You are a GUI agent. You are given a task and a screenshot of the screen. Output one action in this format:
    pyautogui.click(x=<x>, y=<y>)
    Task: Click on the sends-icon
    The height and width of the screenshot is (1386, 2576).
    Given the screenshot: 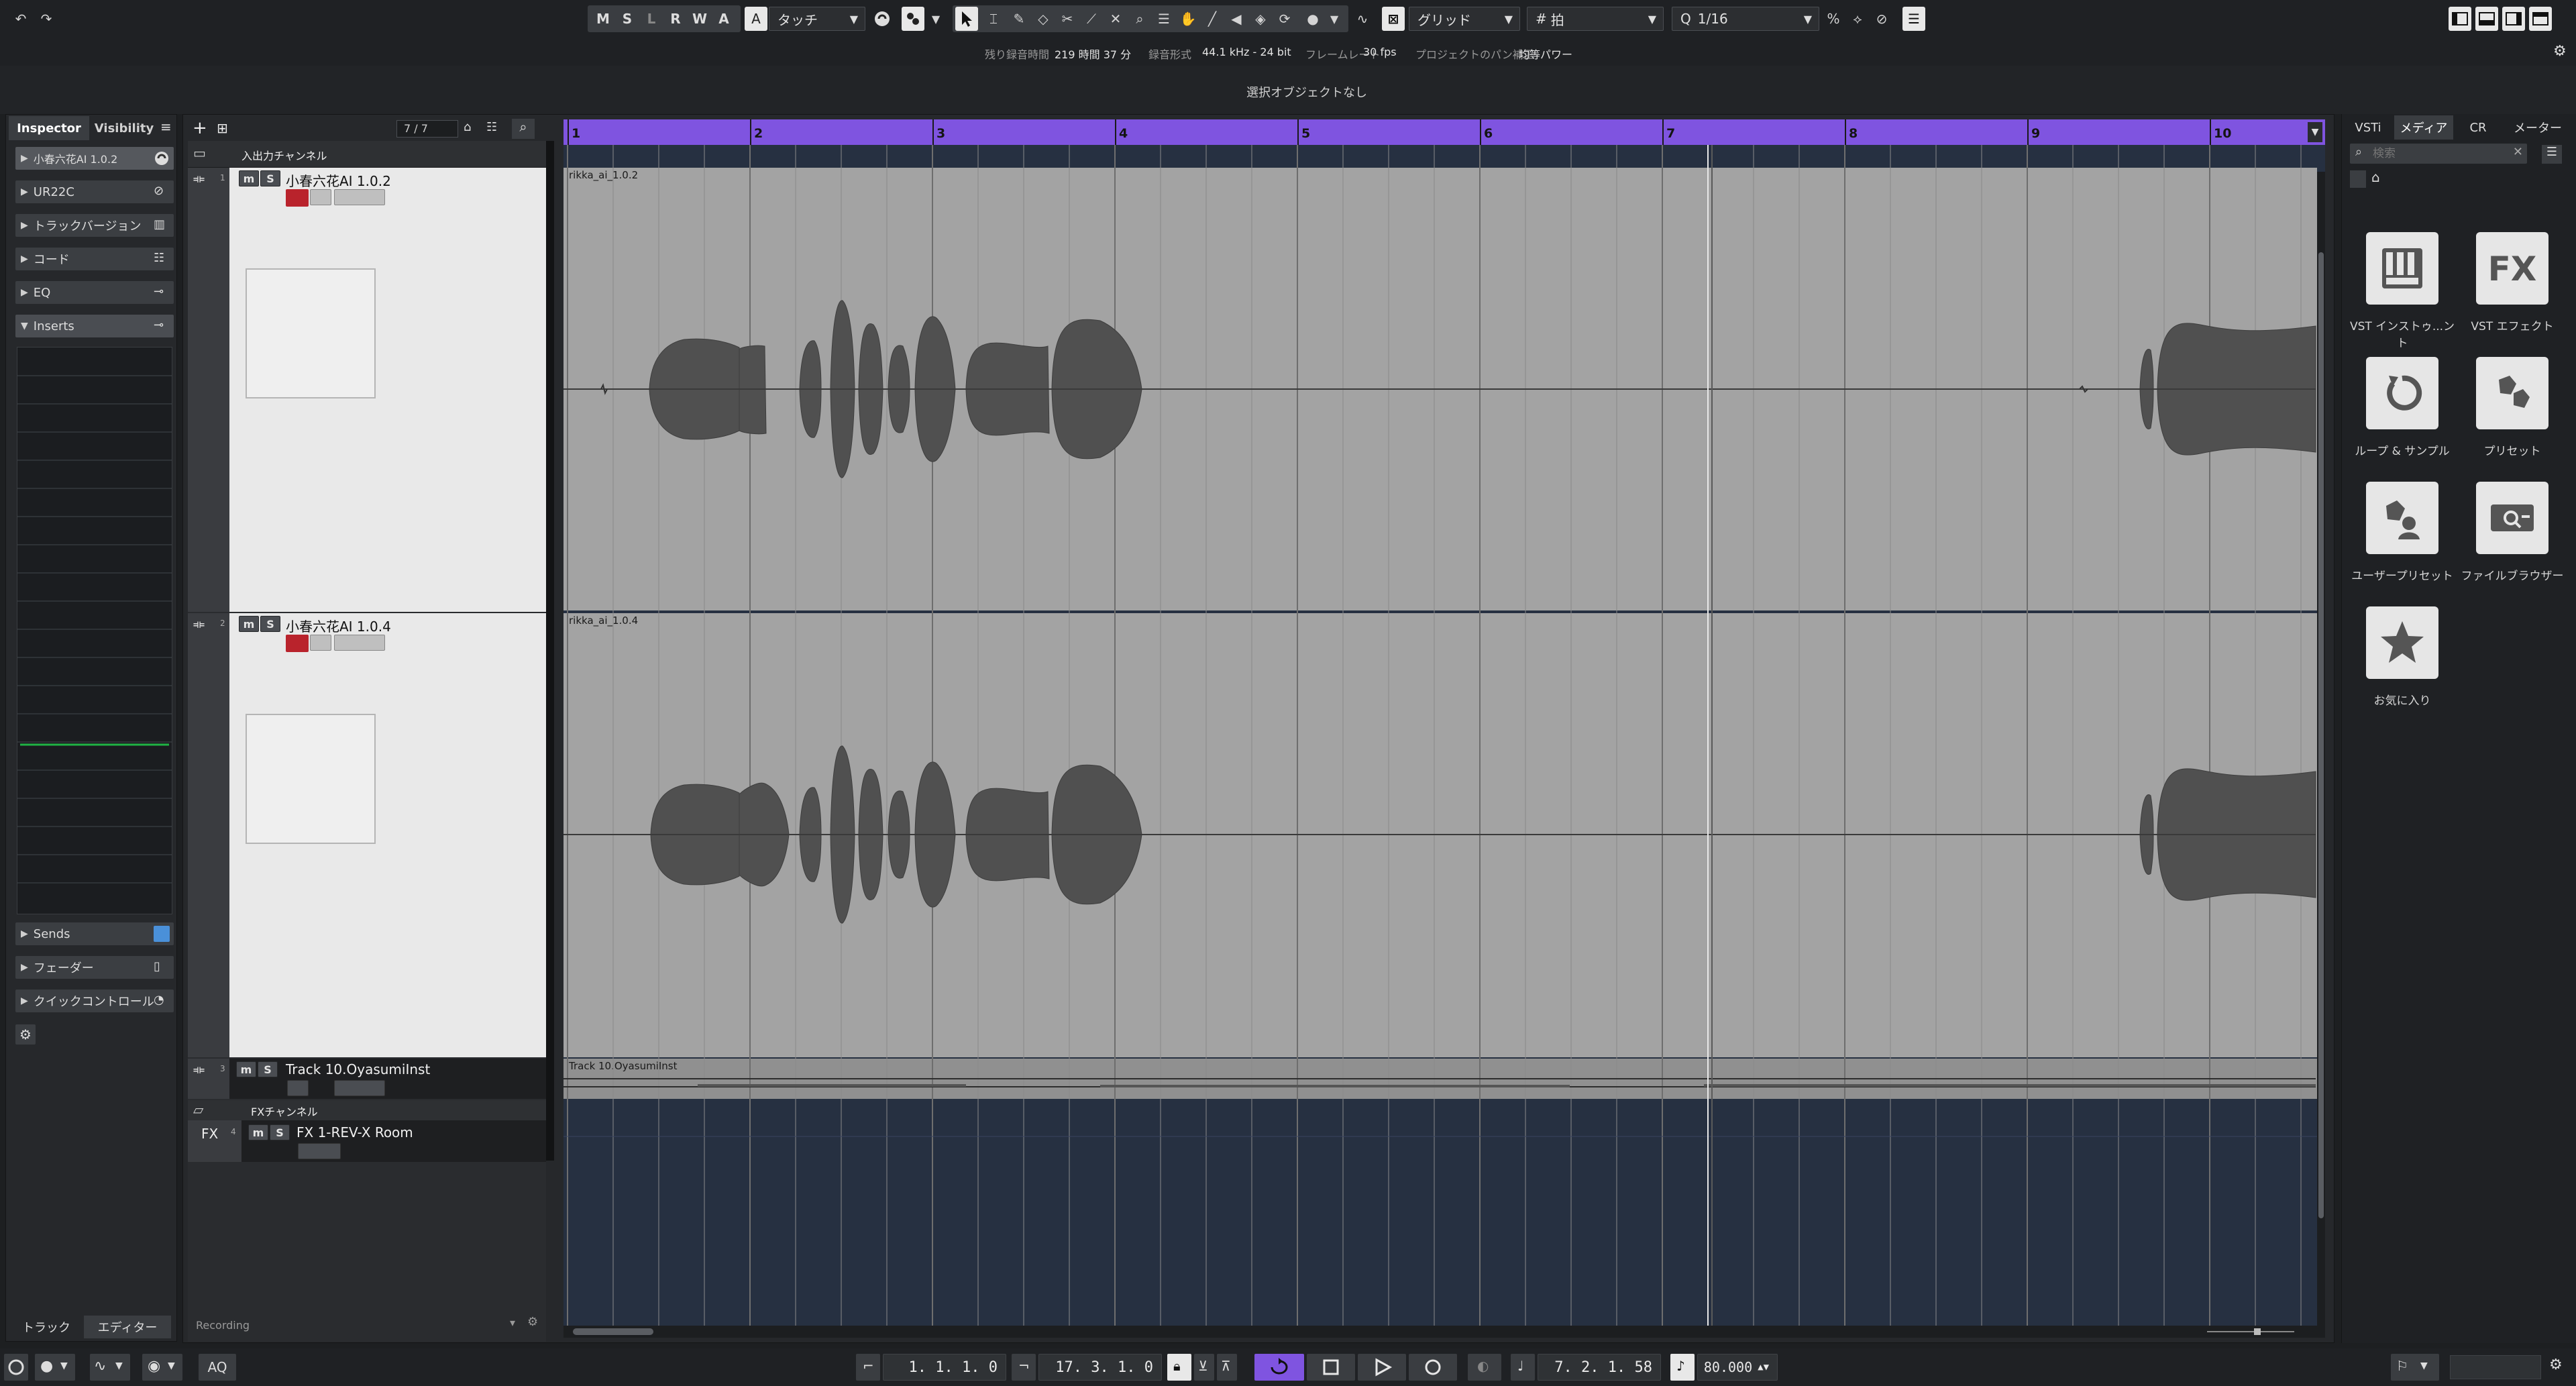 What is the action you would take?
    pyautogui.click(x=162, y=934)
    